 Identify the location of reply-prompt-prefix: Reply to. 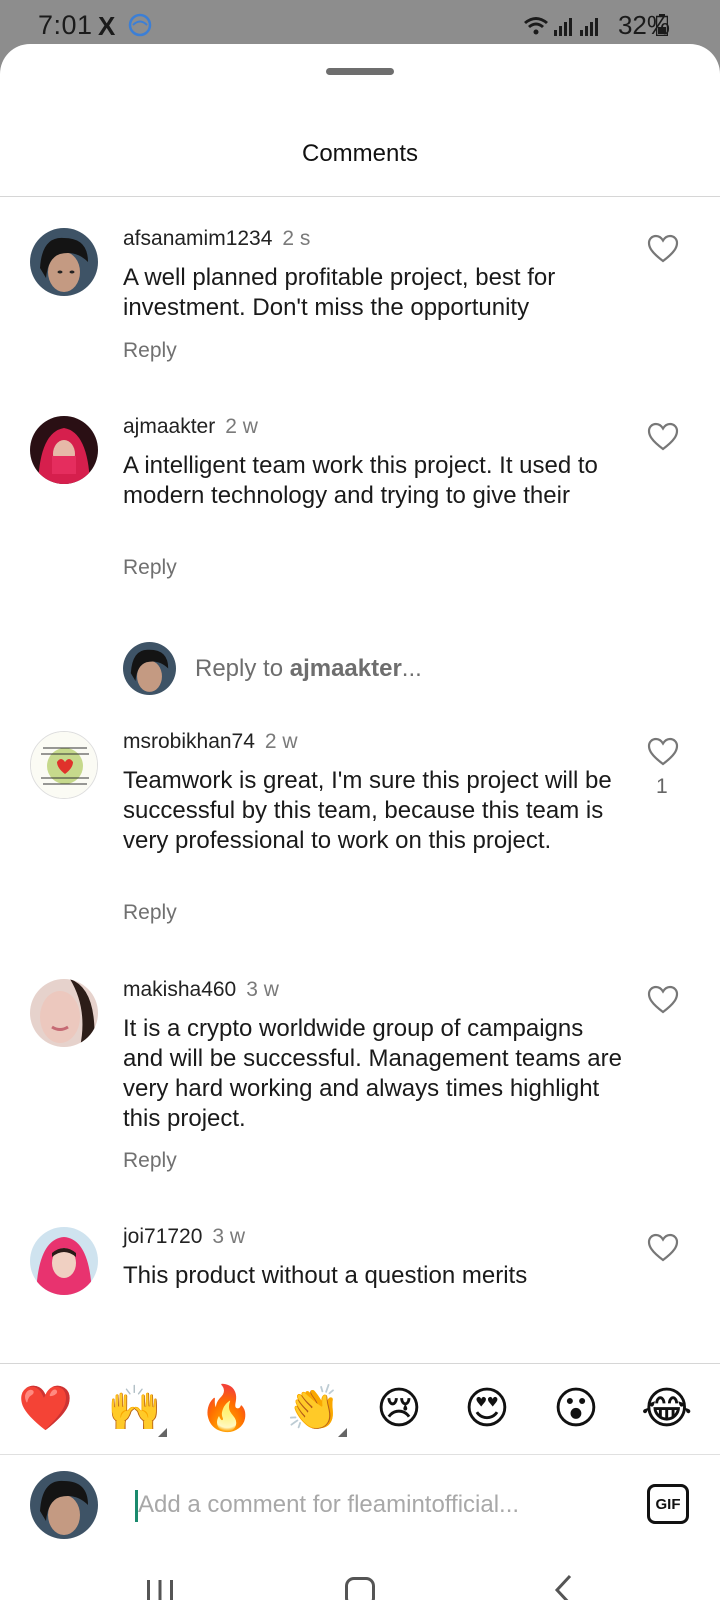
(242, 668).